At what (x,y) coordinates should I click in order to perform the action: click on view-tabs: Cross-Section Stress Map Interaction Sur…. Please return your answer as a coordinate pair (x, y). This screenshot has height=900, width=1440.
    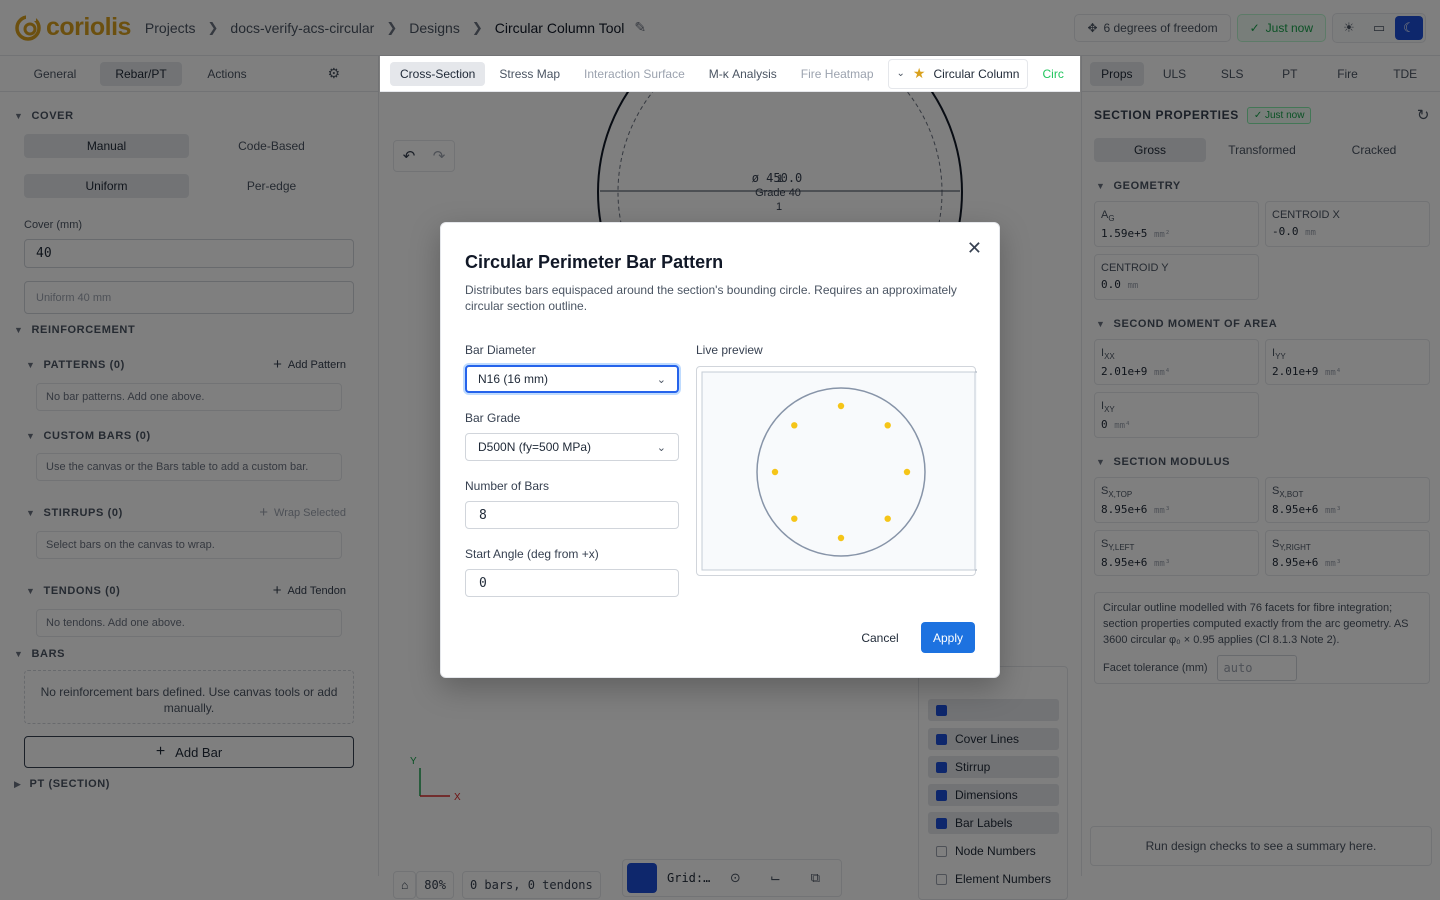
    Looking at the image, I should click on (730, 74).